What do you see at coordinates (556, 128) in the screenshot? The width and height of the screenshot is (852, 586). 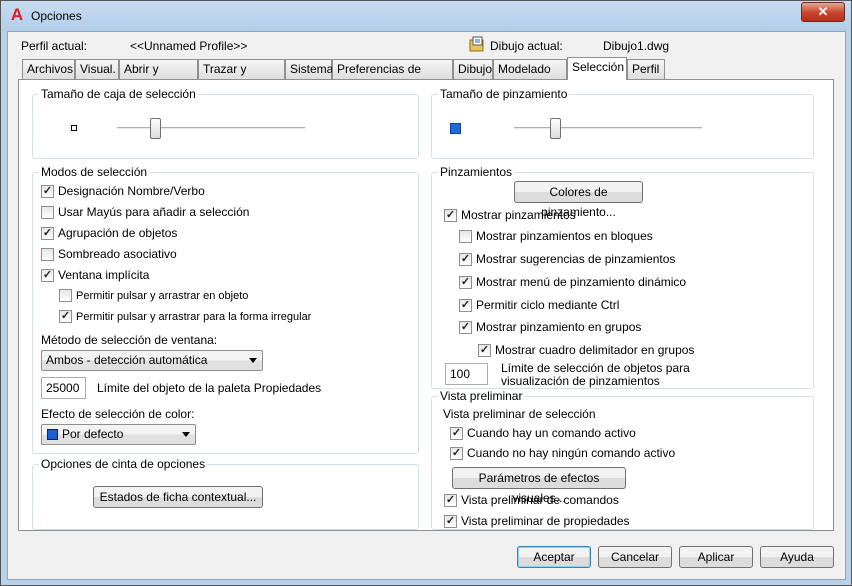 I see `grip-size-slider` at bounding box center [556, 128].